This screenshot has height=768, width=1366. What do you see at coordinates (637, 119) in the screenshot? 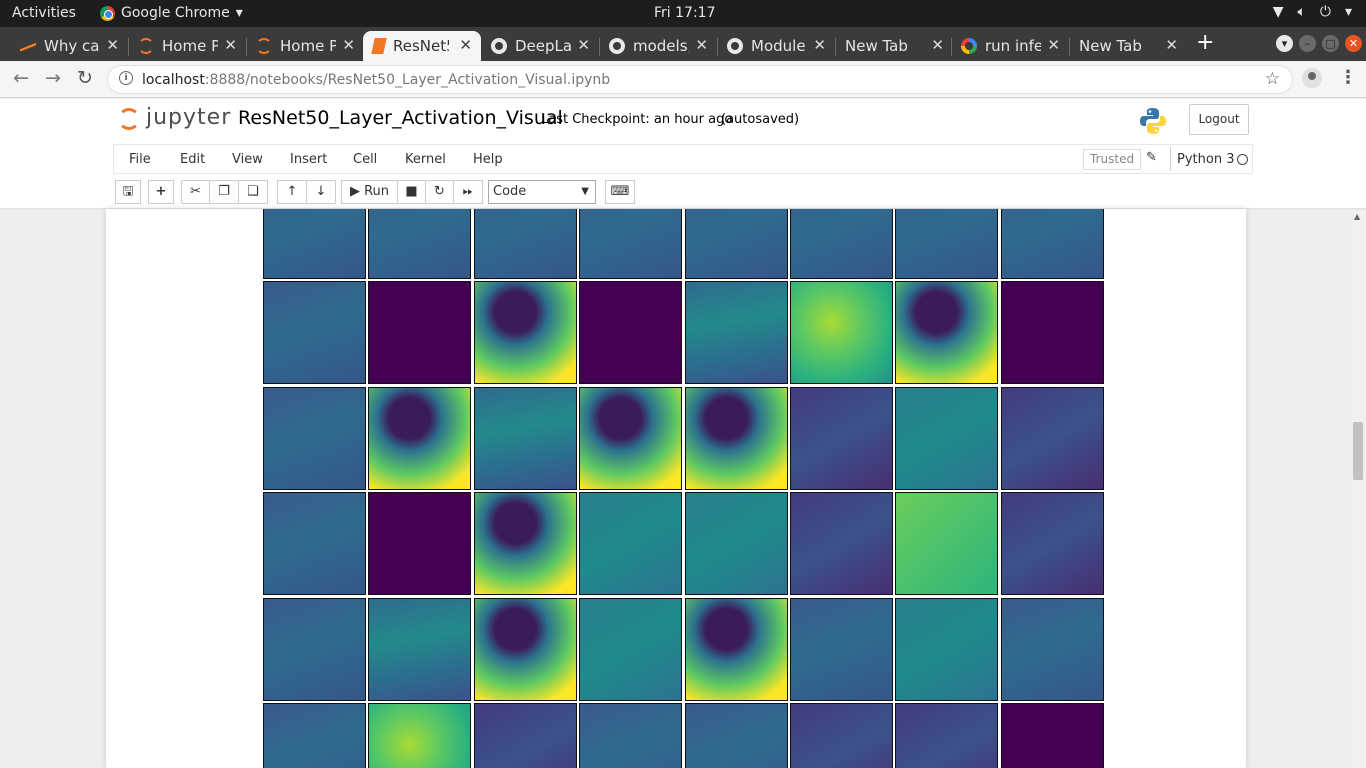
I see `checkpoint-status: Last Checkpoint: an hour ago` at bounding box center [637, 119].